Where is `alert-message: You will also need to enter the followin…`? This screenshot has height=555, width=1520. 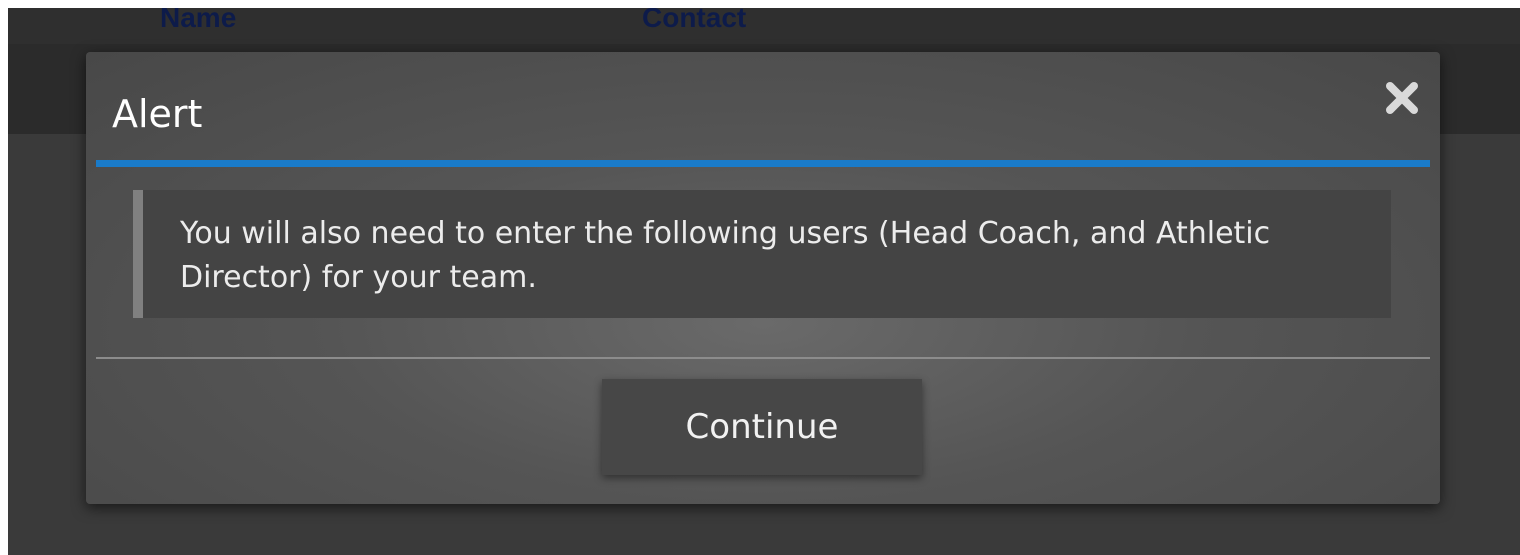
alert-message: You will also need to enter the followin… is located at coordinates (725, 255).